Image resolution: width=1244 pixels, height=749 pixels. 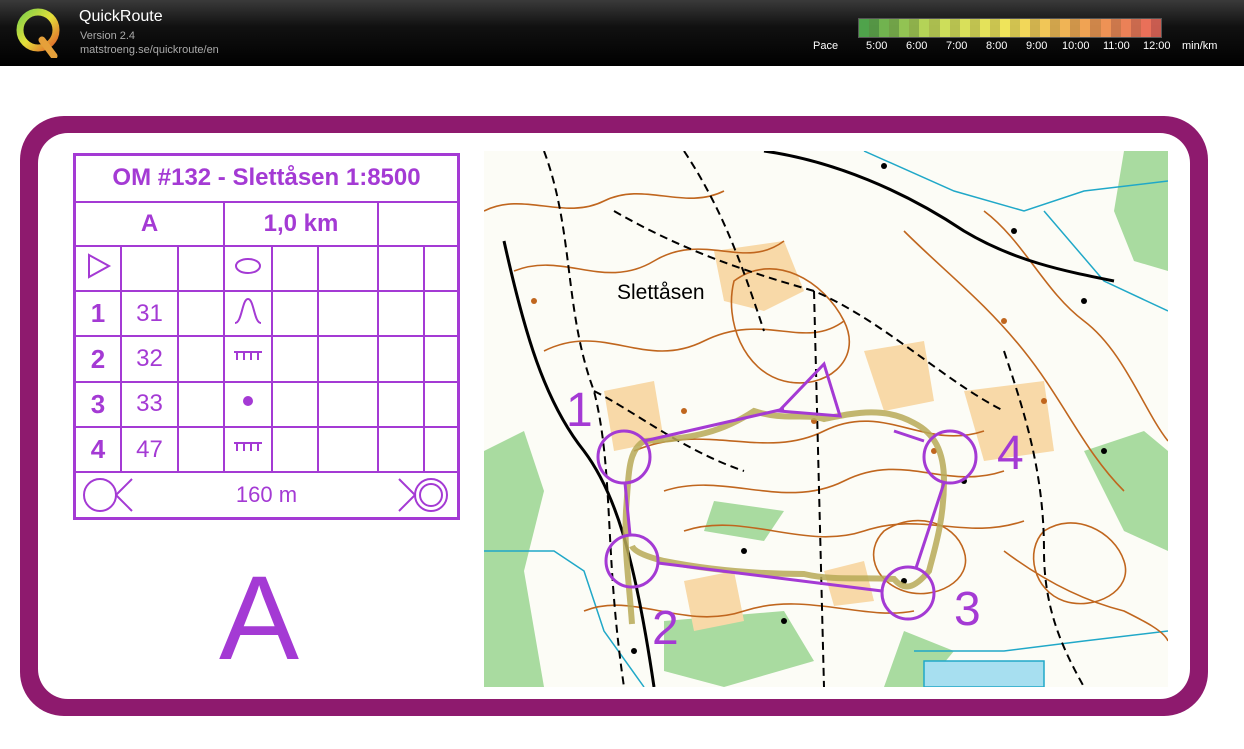 I want to click on knolls, so click(x=789, y=376).